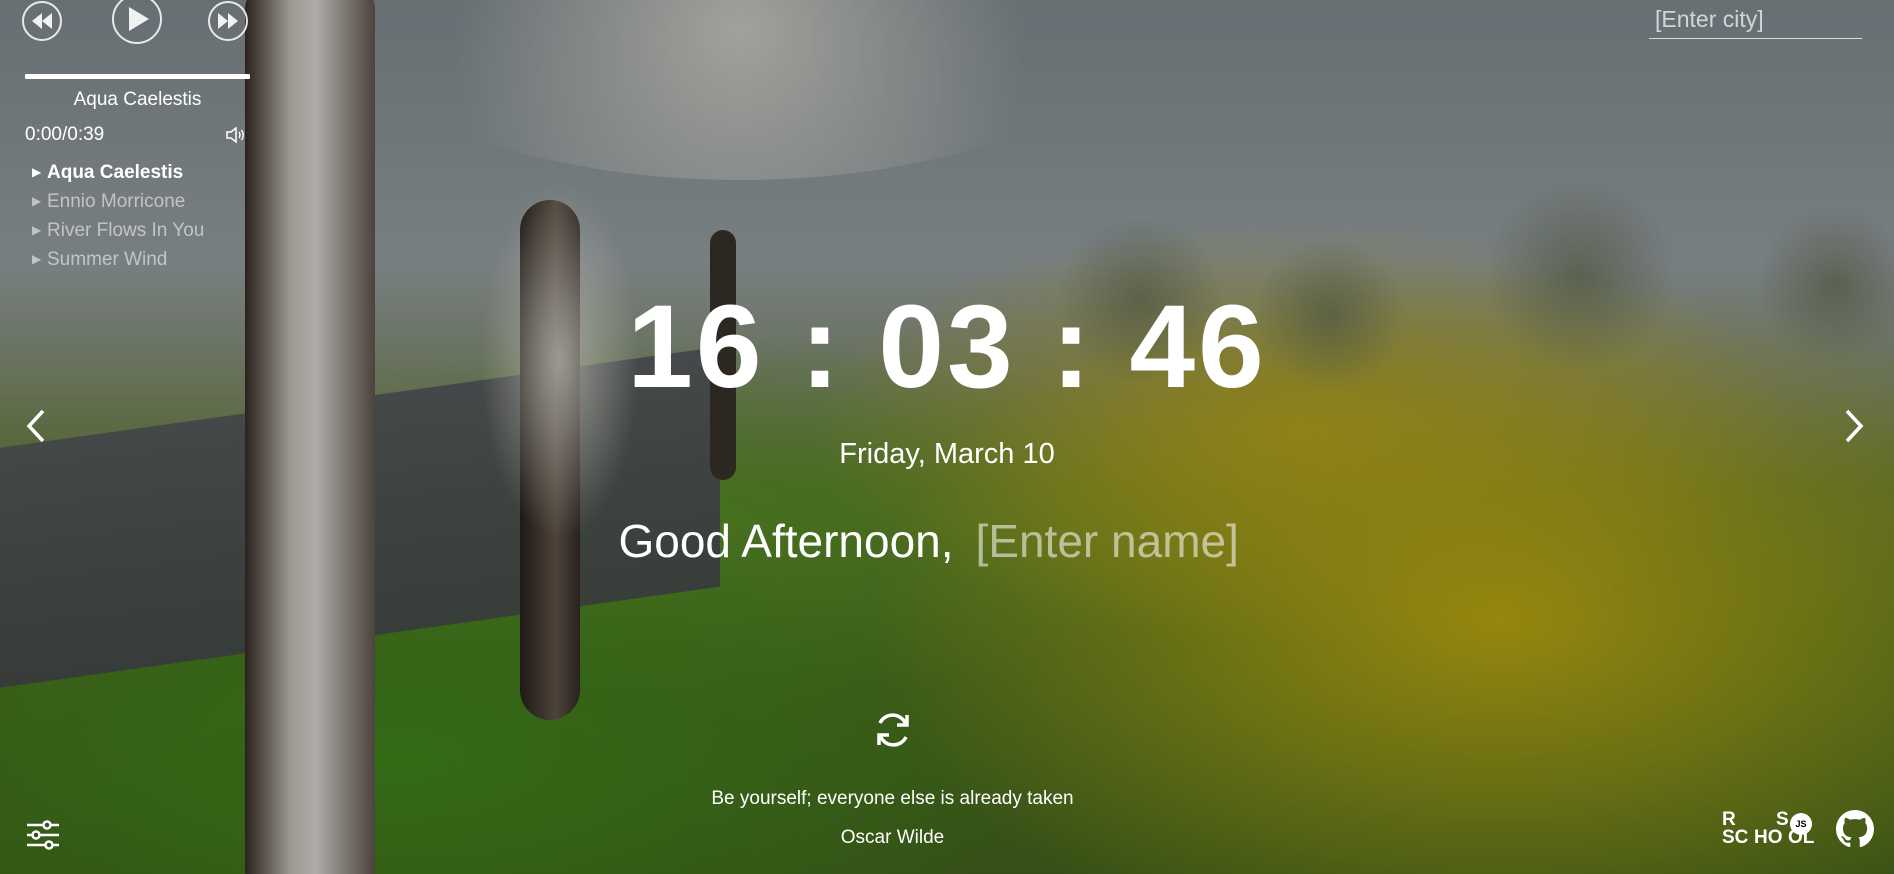  What do you see at coordinates (1755, 19) in the screenshot?
I see `city-input` at bounding box center [1755, 19].